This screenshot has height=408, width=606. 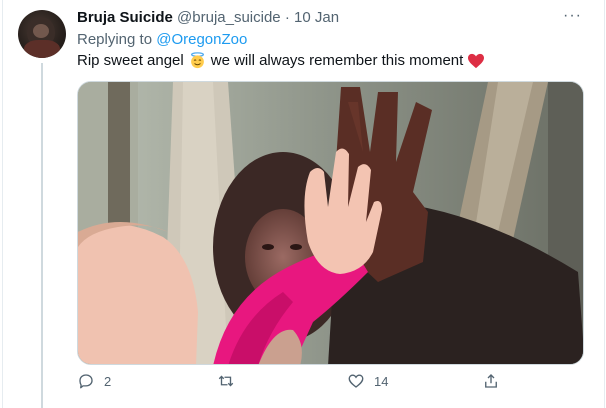 I want to click on tweet-actions: 2 14, so click(x=297, y=386).